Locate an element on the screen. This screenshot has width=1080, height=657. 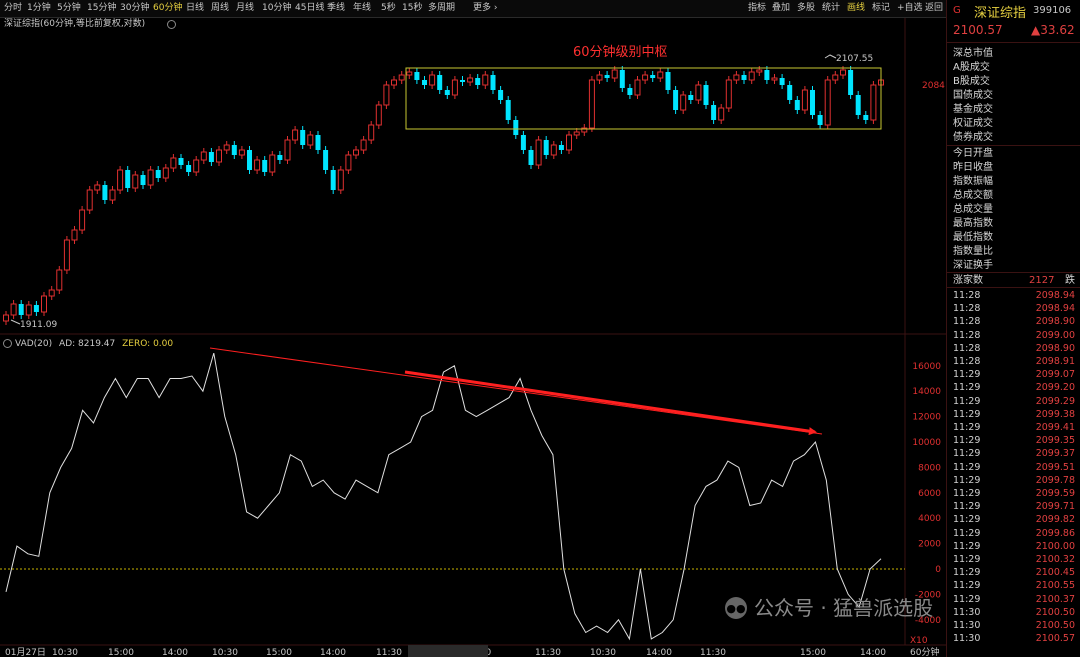
index-code: 399106 is located at coordinates (1052, 10).